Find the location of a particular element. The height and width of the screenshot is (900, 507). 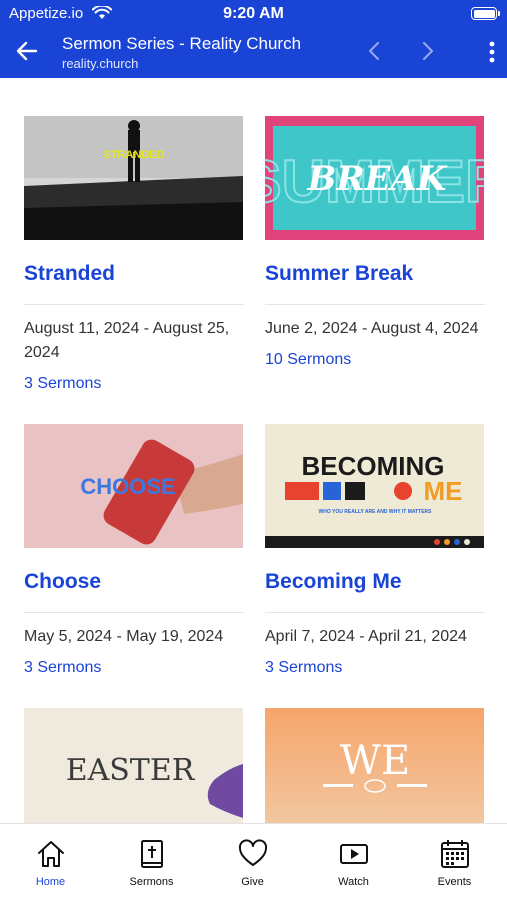

series-title: Summer Break is located at coordinates (375, 276).